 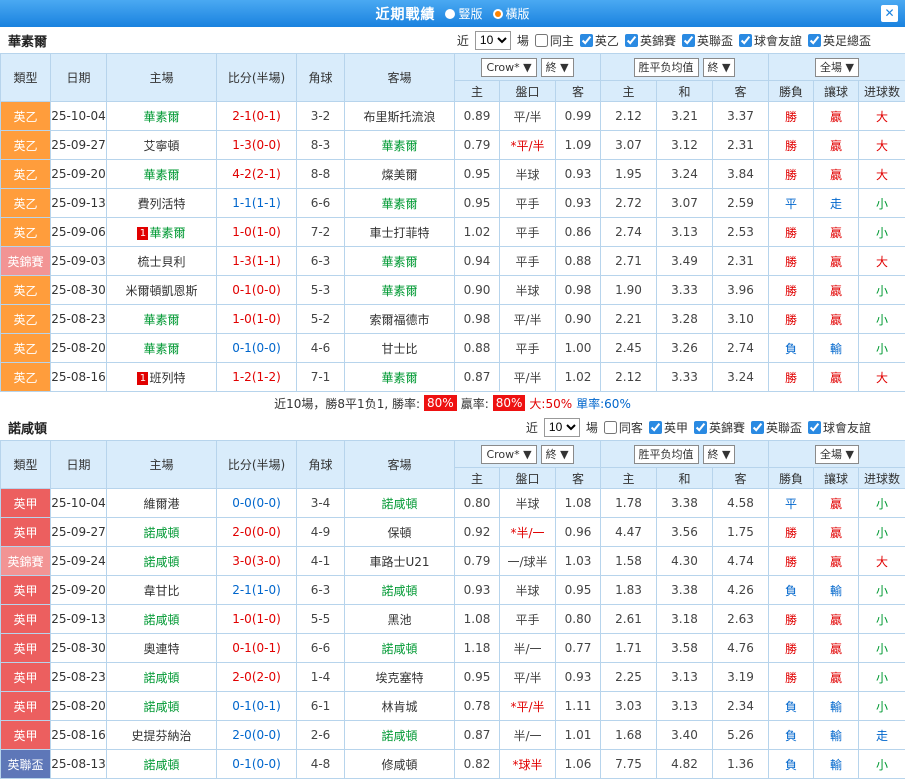 I want to click on away-team-cell: 保頓, so click(x=400, y=532).